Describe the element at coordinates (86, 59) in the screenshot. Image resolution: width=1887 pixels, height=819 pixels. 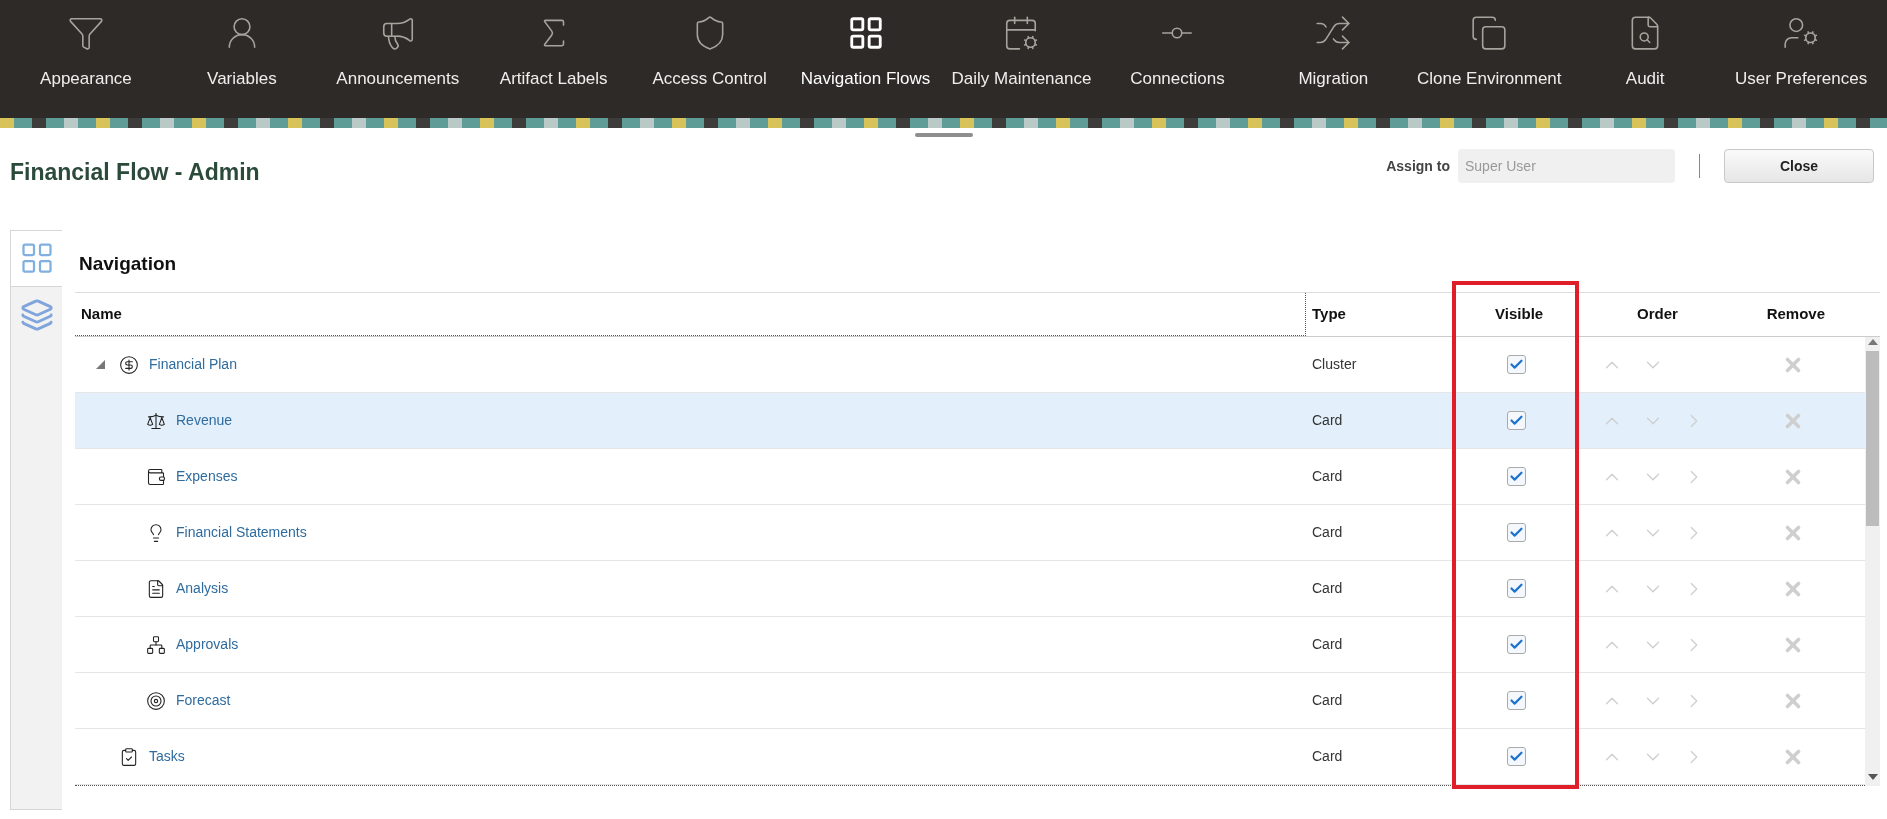
I see `nav-tab: Appearance` at that location.